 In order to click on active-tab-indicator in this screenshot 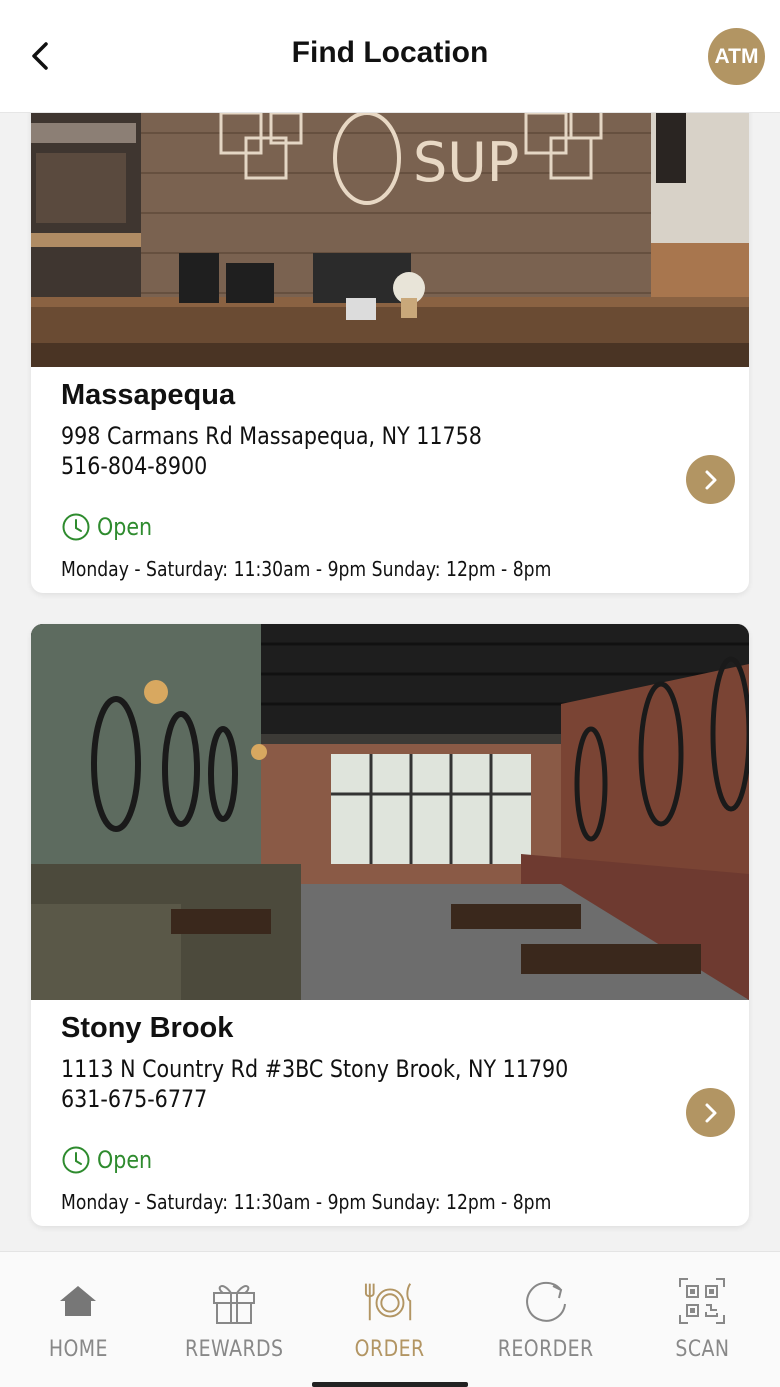, I will do `click(390, 1384)`.